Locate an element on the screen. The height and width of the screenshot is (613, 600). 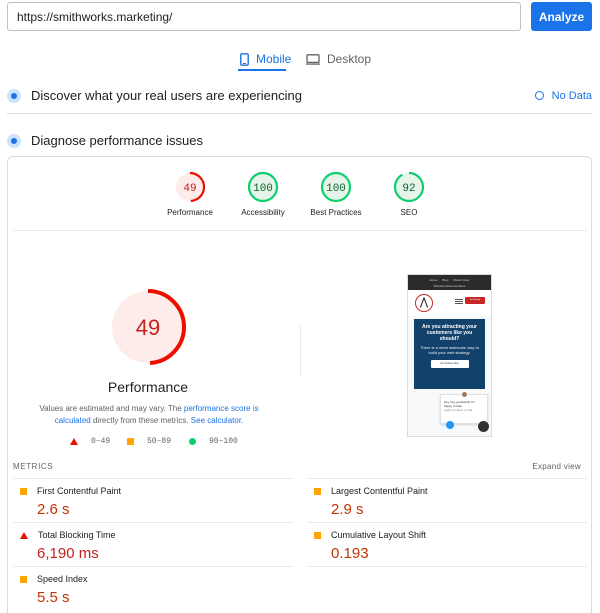
metric-largest-contentful-paint: Largest Contentful Paint 2.9 s is located at coordinates (371, 502).